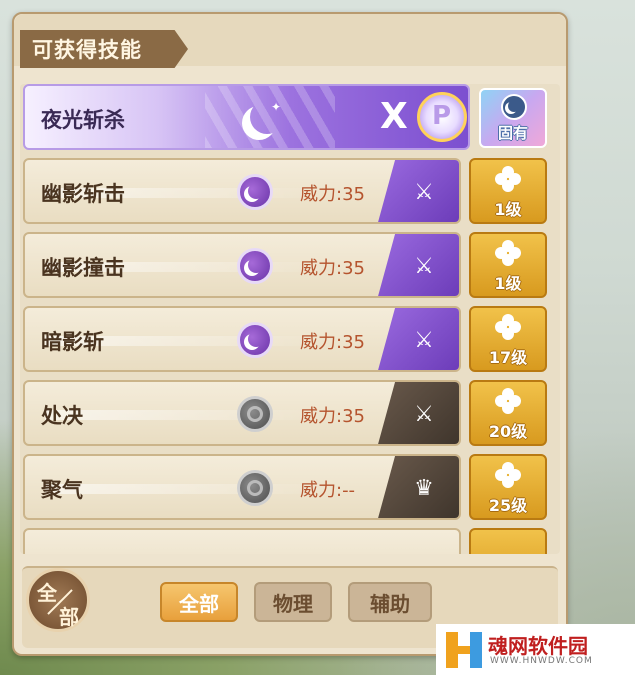 The width and height of the screenshot is (635, 675). I want to click on skill-power: 威力:--, so click(328, 490).